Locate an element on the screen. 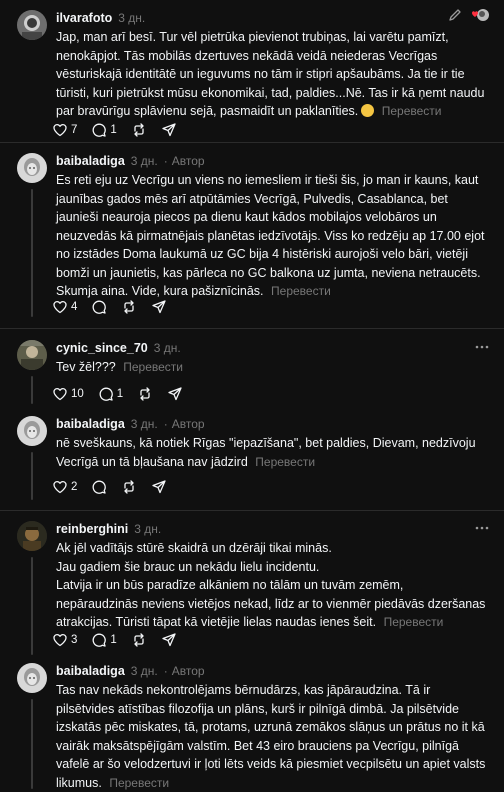  username: cynic_since_70 is located at coordinates (102, 348).